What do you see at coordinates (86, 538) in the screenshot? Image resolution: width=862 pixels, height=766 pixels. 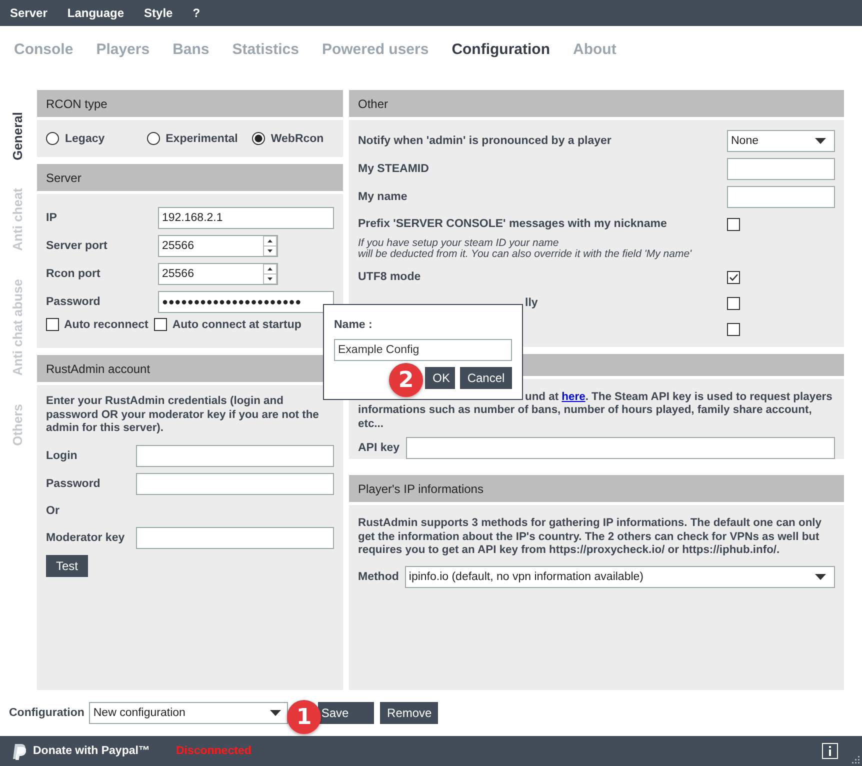 I see `field-label: Moderator key` at bounding box center [86, 538].